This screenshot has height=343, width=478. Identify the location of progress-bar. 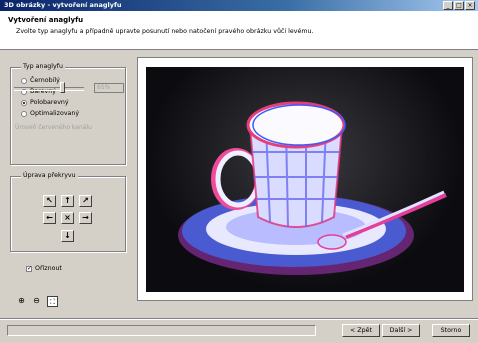
(161, 330).